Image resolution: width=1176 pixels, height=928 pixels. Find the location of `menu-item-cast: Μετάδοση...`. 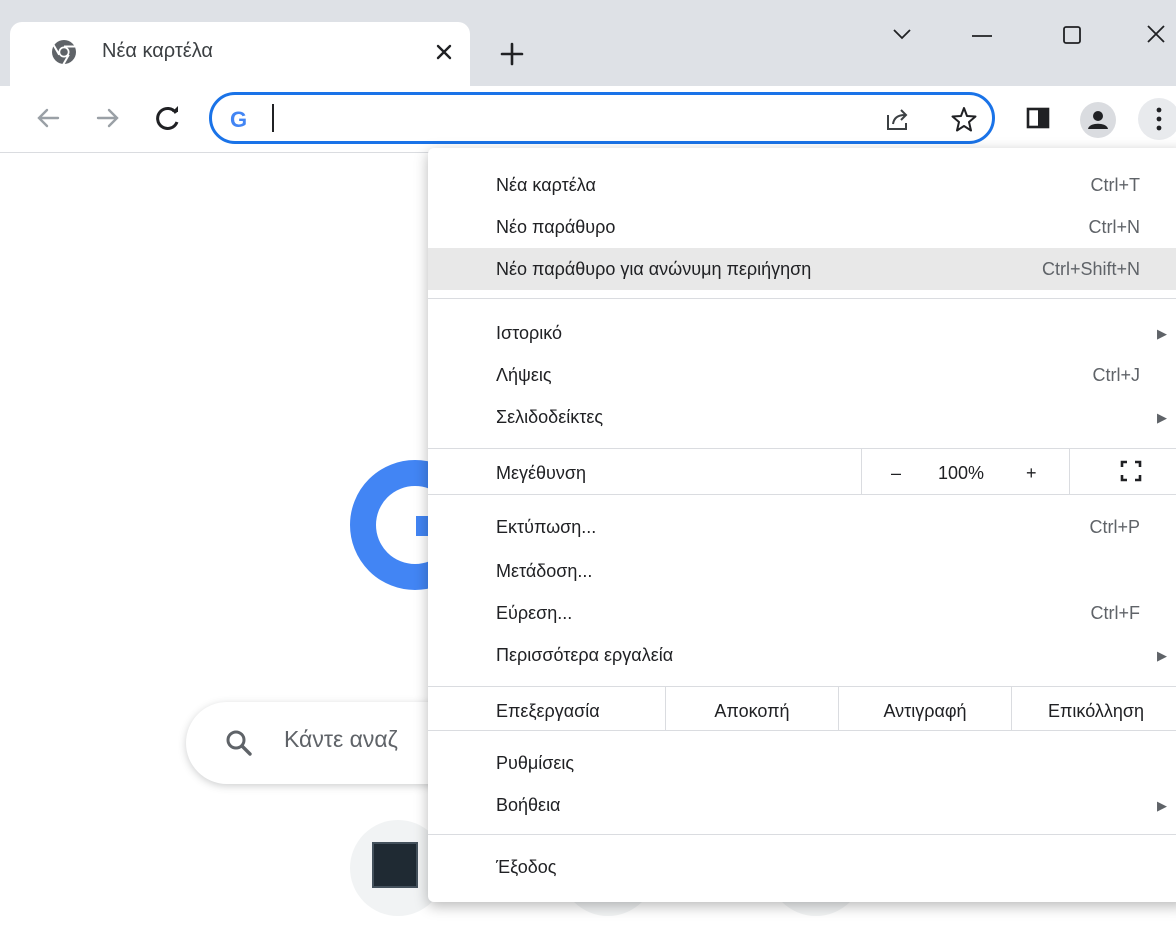

menu-item-cast: Μετάδοση... is located at coordinates (802, 572).